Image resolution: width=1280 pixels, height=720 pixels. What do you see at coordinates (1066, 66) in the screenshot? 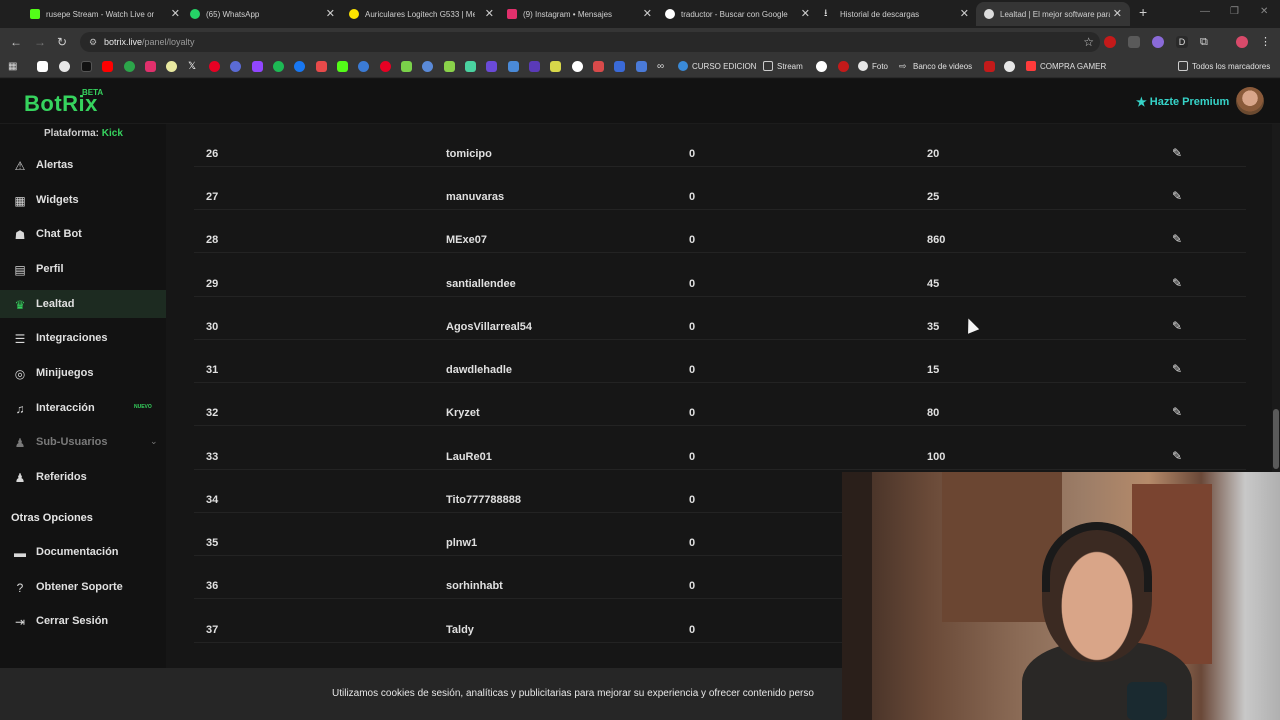
I see `bookmark-compra-gamer: COMPRA GAMER` at bounding box center [1066, 66].